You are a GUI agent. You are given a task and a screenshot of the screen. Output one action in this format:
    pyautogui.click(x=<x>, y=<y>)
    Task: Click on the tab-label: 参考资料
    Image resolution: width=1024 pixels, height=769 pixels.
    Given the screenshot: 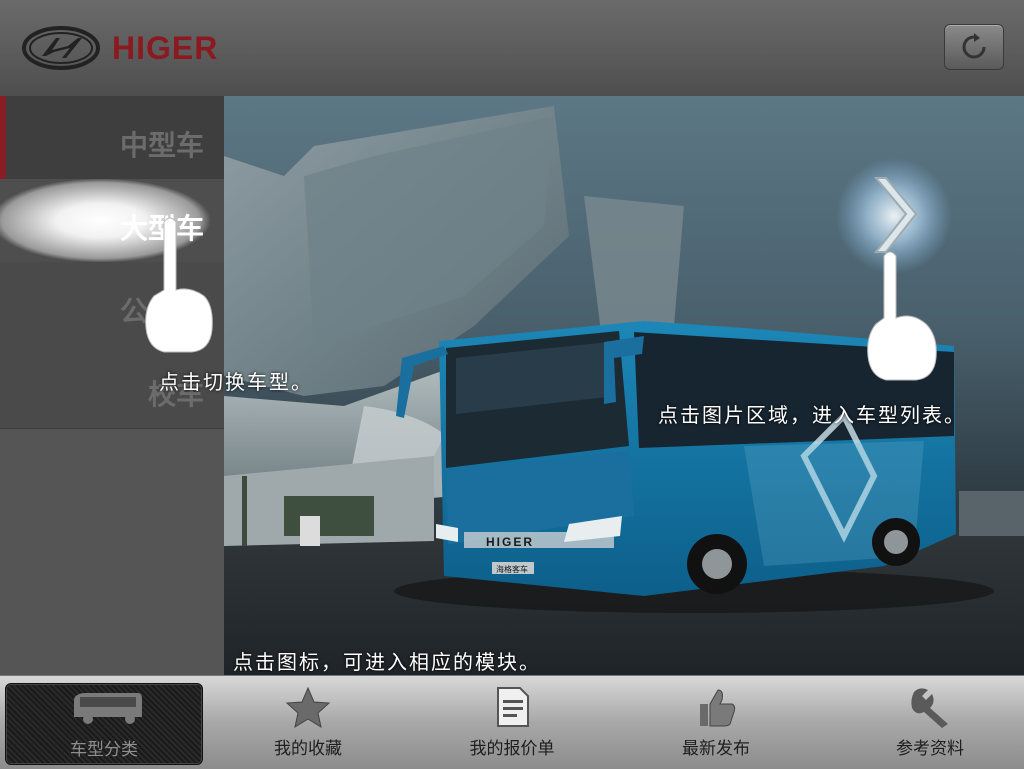 What is the action you would take?
    pyautogui.click(x=930, y=749)
    